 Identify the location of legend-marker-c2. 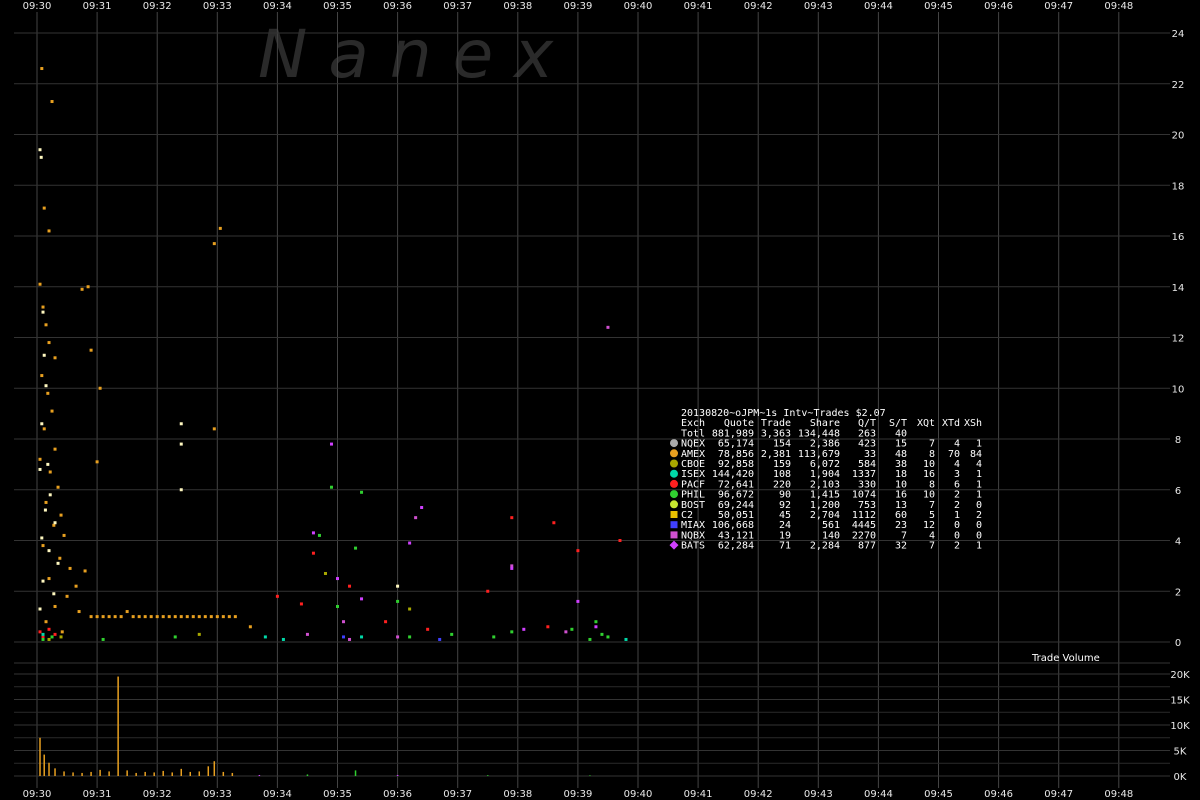
(674, 514).